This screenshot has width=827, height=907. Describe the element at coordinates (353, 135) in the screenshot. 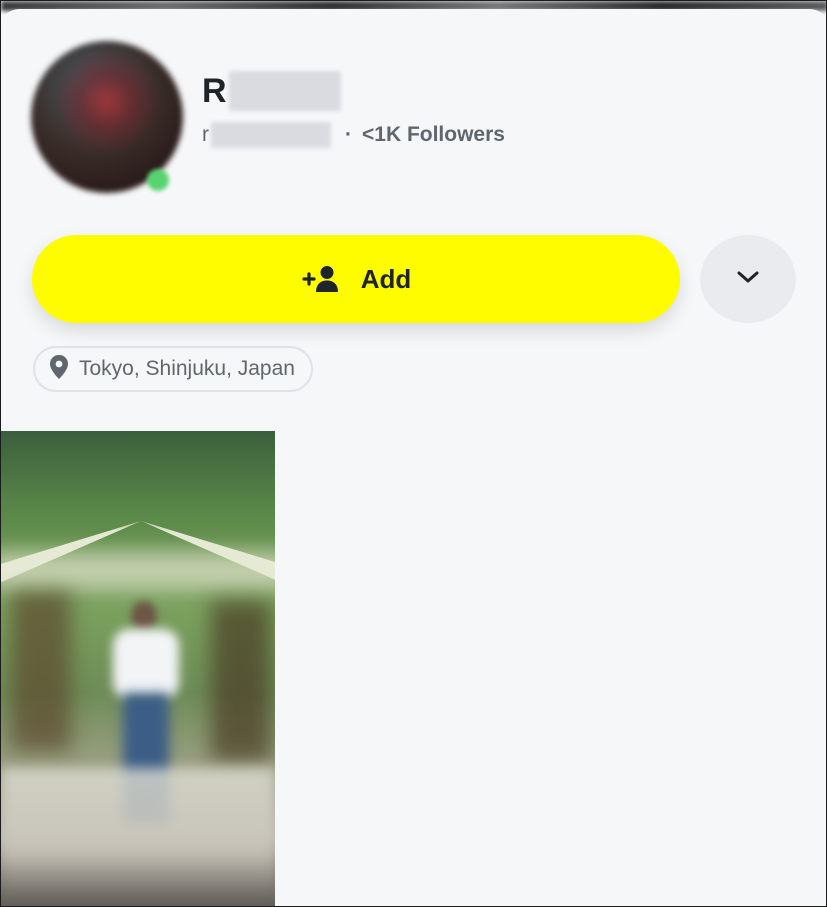

I see `profile-subtitle: r · <1K Followers` at that location.